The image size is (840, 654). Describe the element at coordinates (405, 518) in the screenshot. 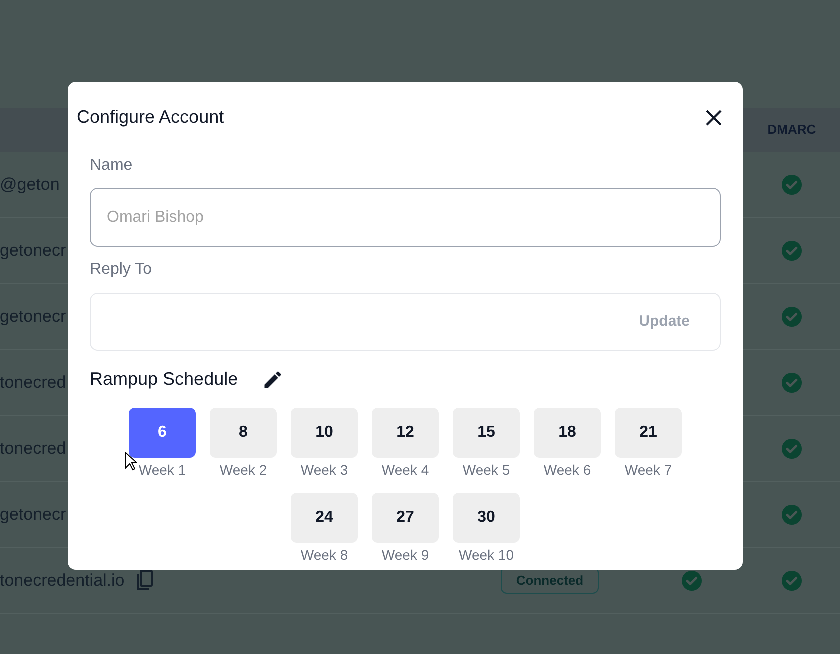

I see `week-value-button: 27` at that location.